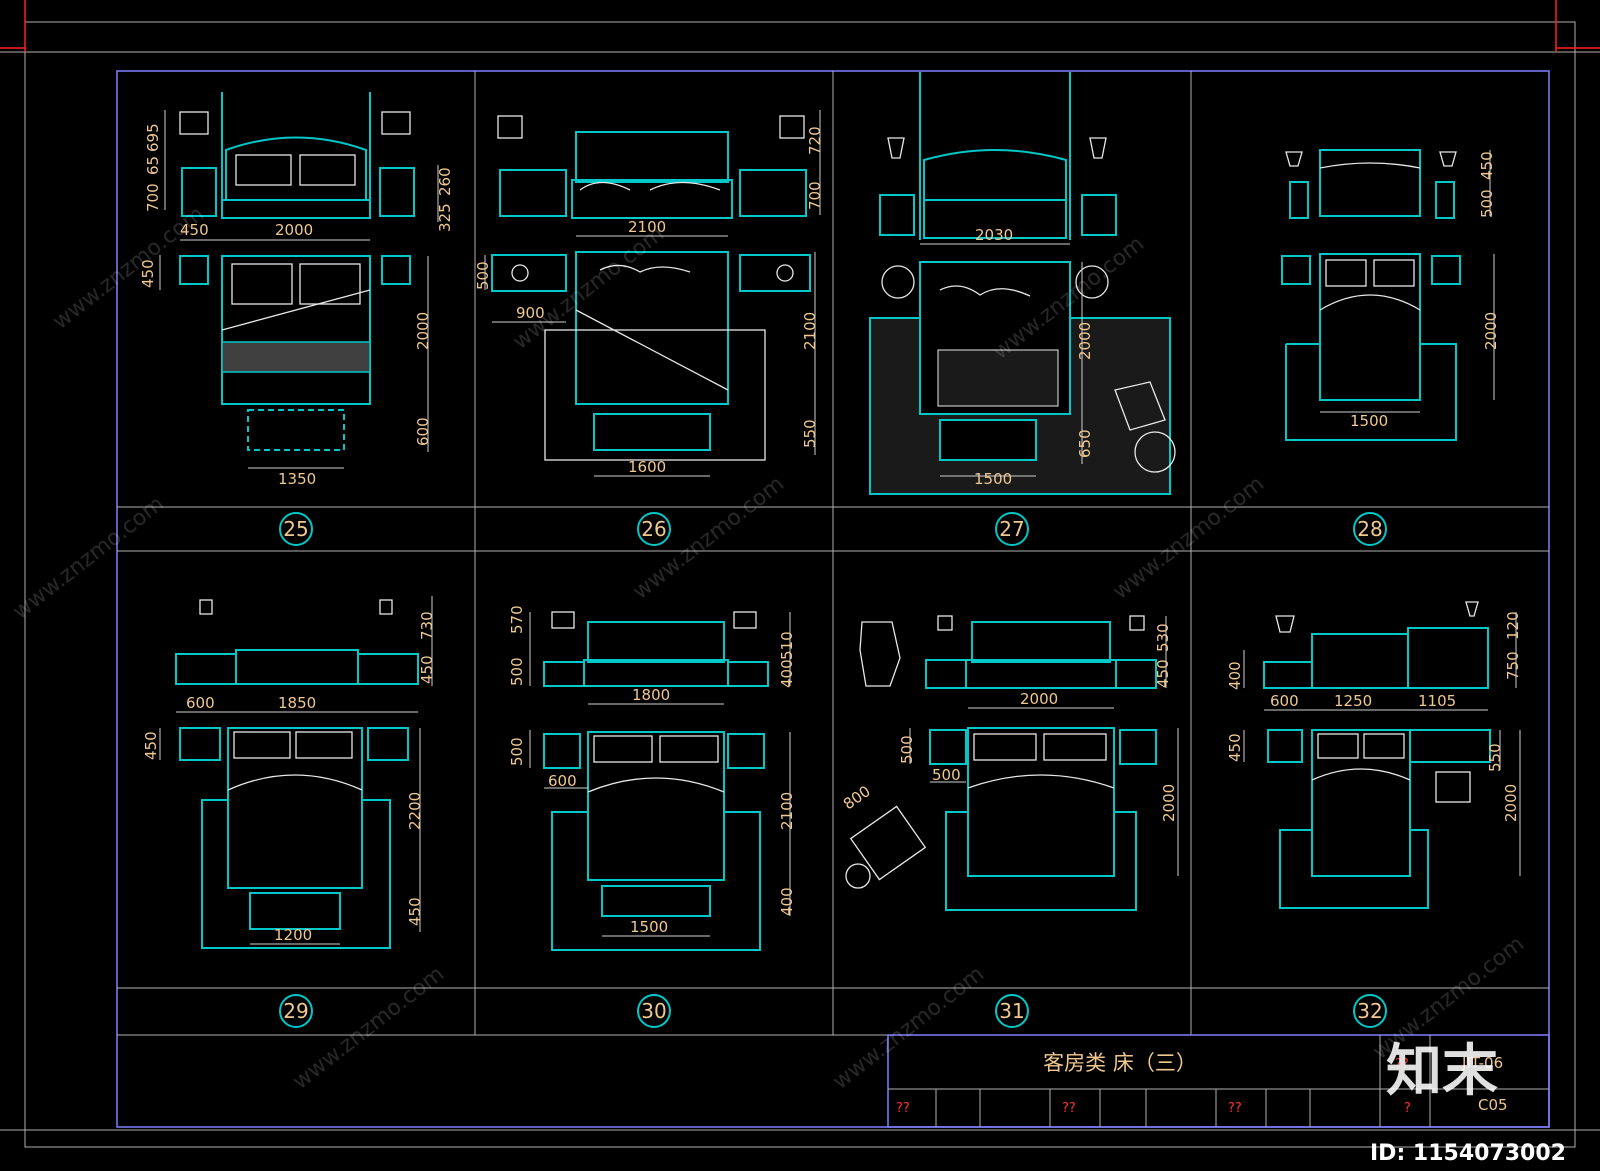  I want to click on sheet-title: 客房类 床（三）, so click(1120, 1063).